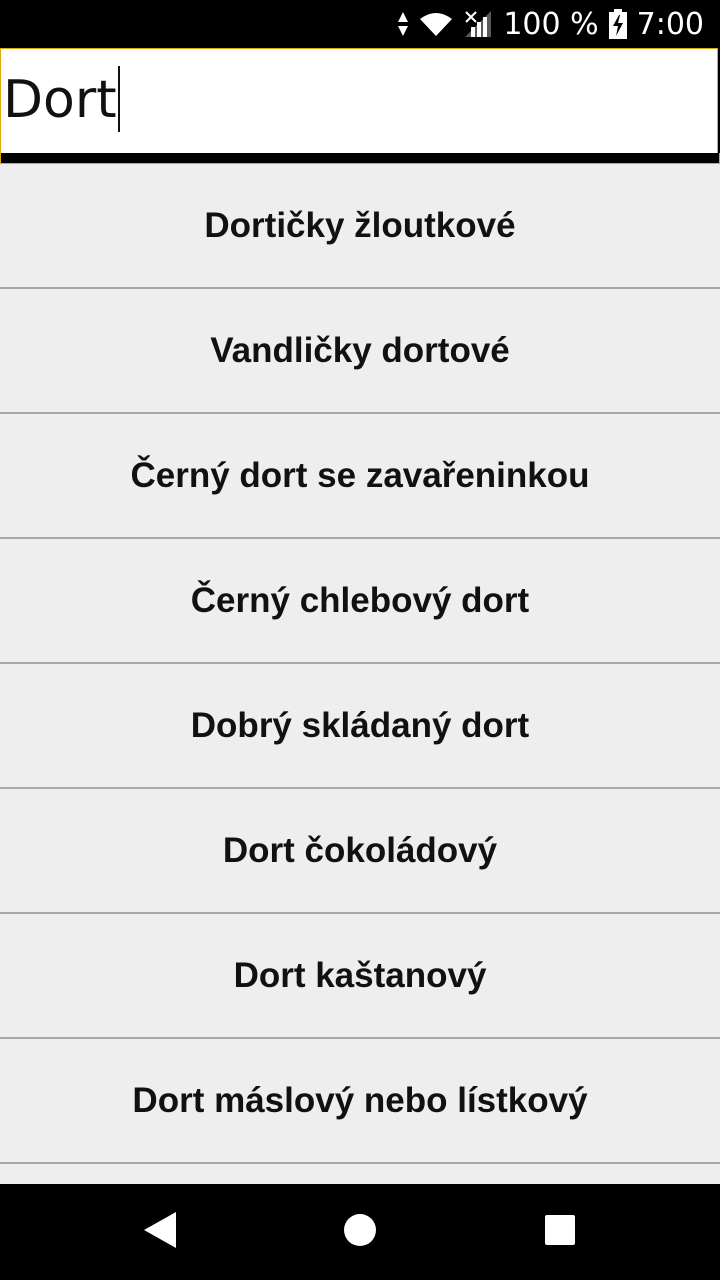  I want to click on text-cursor, so click(118, 99).